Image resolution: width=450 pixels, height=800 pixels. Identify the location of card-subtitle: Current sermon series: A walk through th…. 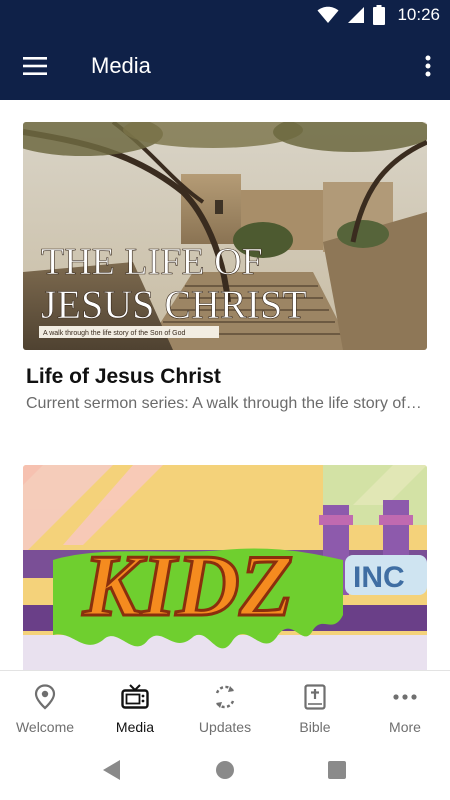
(226, 403).